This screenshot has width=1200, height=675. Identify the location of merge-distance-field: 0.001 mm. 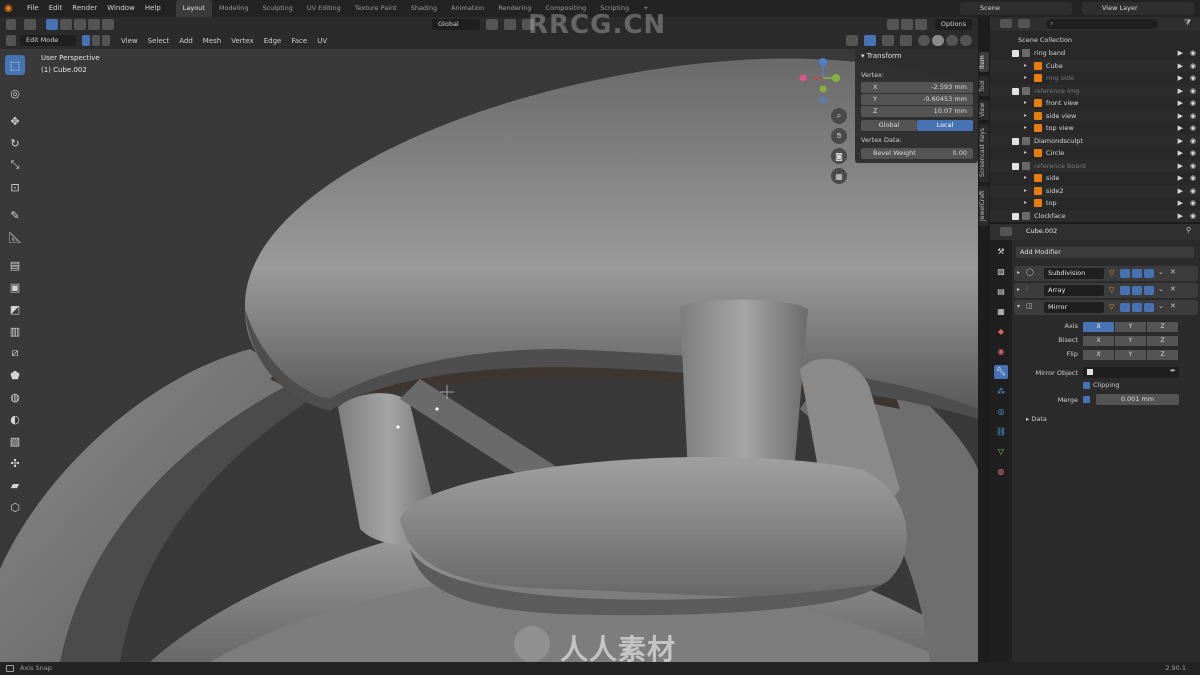
(1137, 399).